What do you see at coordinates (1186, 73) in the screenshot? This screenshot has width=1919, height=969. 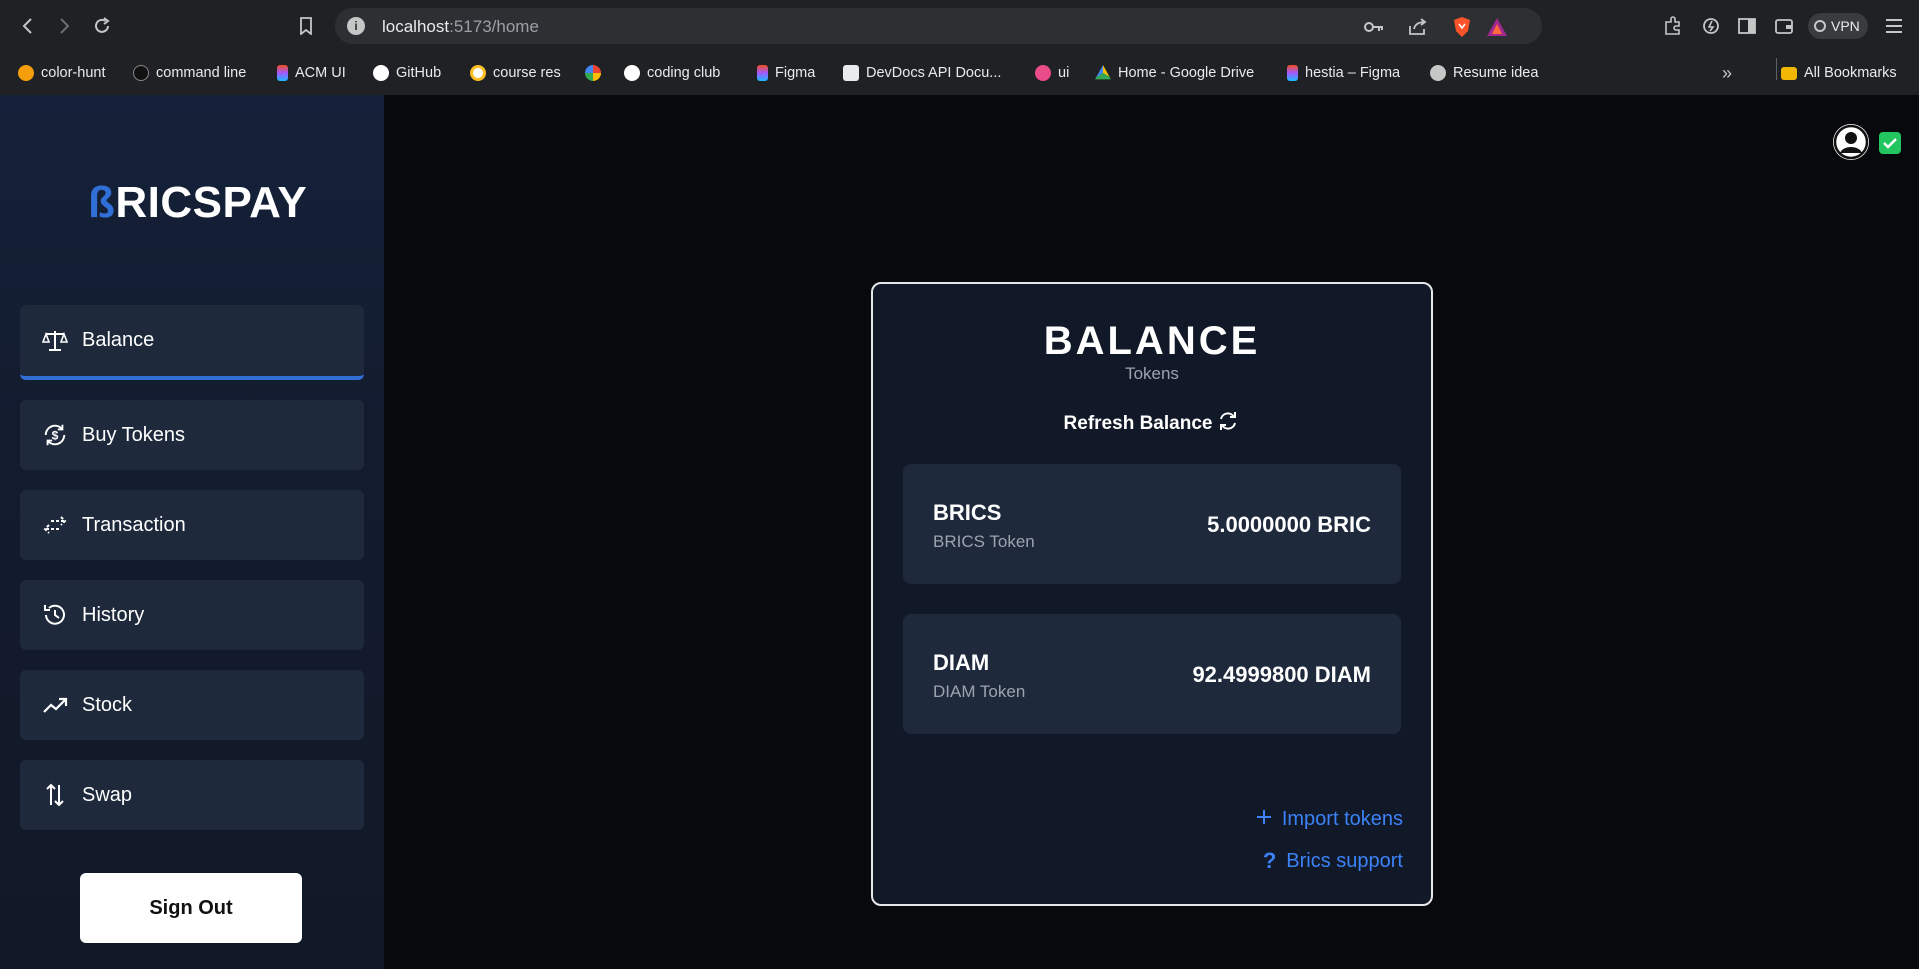 I see `bookmark-label: Home - Google Drive` at bounding box center [1186, 73].